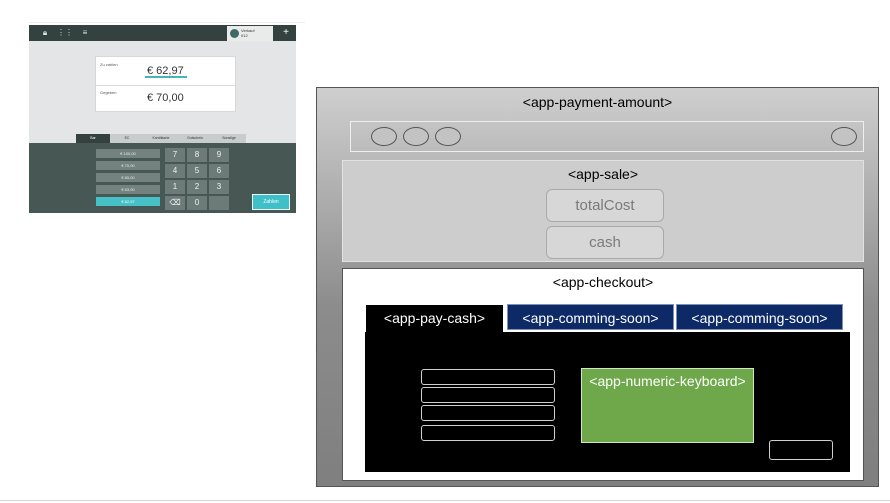 Image resolution: width=890 pixels, height=503 pixels. What do you see at coordinates (175, 171) in the screenshot?
I see `key-4: 4` at bounding box center [175, 171].